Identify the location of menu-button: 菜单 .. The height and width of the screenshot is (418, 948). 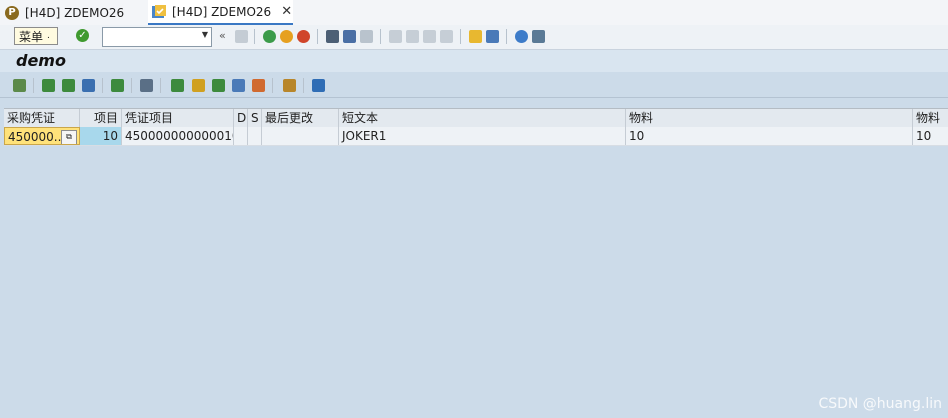
(36, 36).